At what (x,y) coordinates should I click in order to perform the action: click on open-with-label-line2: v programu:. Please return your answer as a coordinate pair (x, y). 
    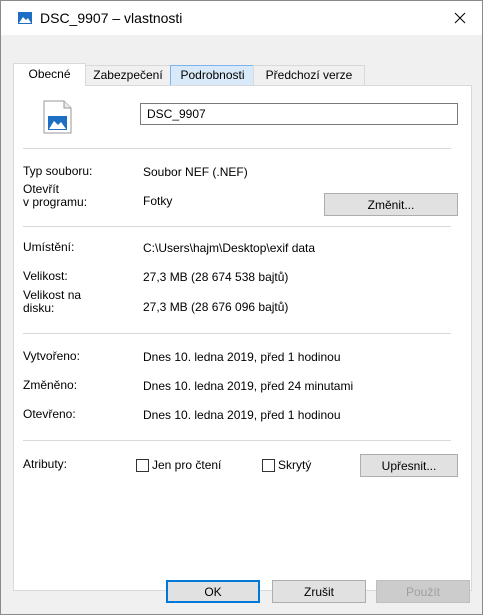
    Looking at the image, I should click on (55, 202).